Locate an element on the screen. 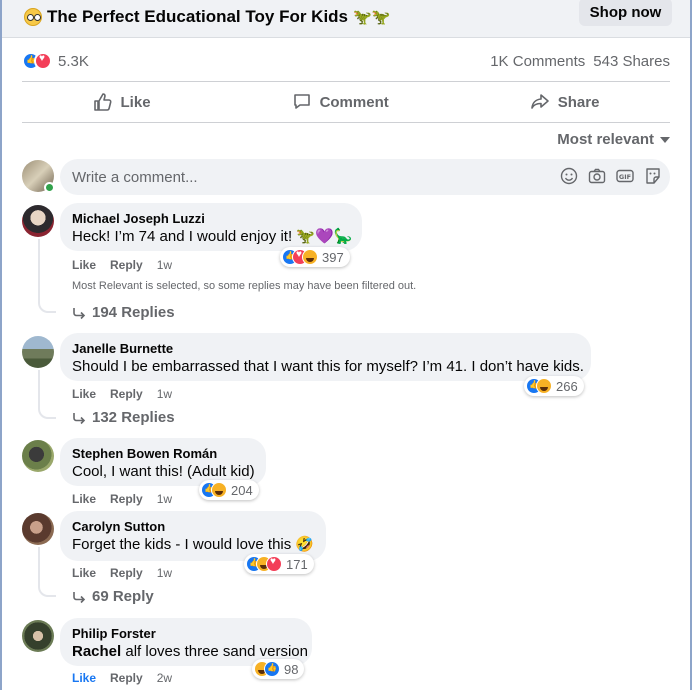 This screenshot has width=692, height=690. commenter-name: Janelle Burnette is located at coordinates (325, 349).